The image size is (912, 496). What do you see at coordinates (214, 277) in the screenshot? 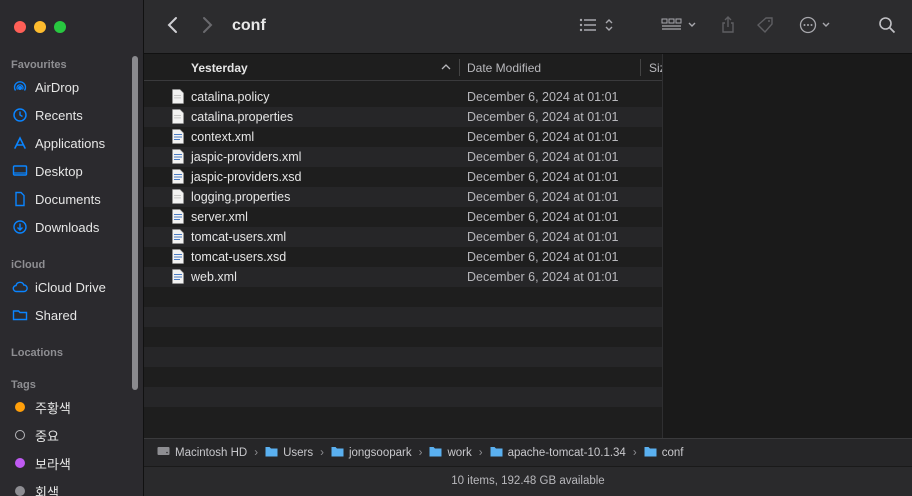
I see `file-name: web.xml` at bounding box center [214, 277].